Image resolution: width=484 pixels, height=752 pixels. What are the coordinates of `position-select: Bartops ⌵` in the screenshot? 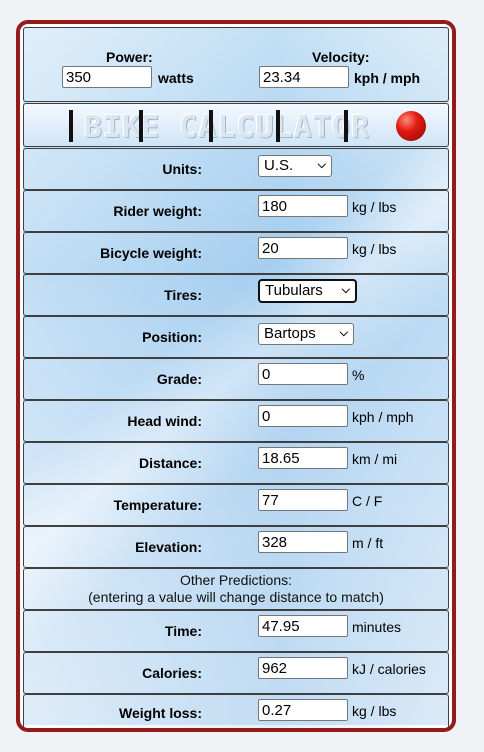 It's located at (306, 334).